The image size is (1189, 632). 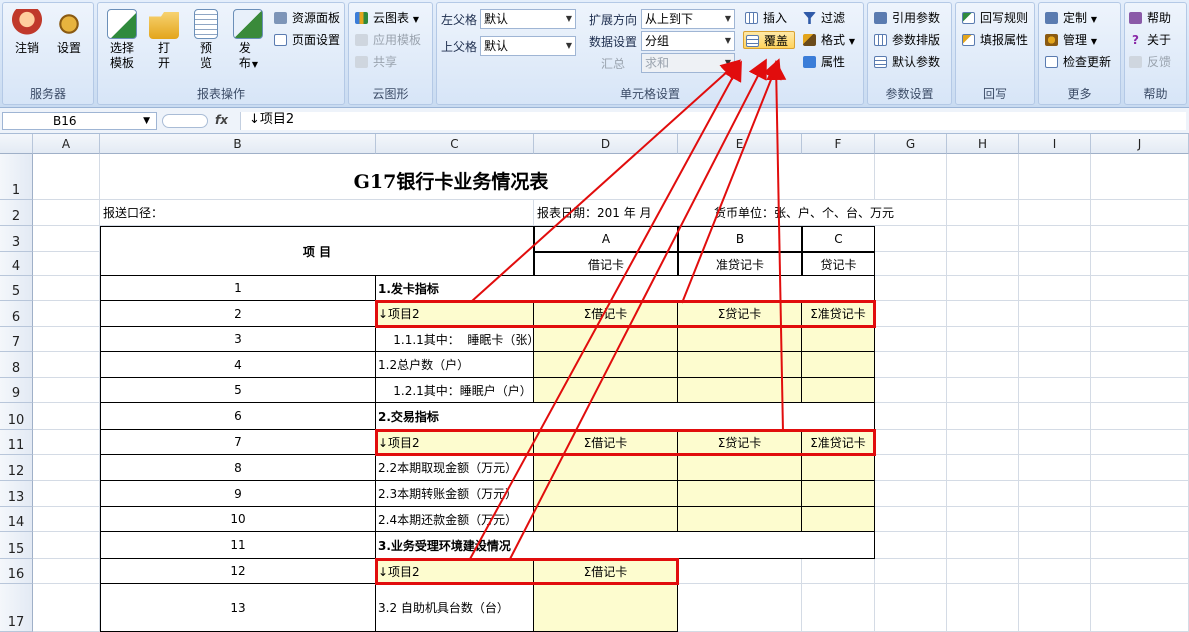 What do you see at coordinates (238, 314) in the screenshot?
I see `row-number: 2` at bounding box center [238, 314].